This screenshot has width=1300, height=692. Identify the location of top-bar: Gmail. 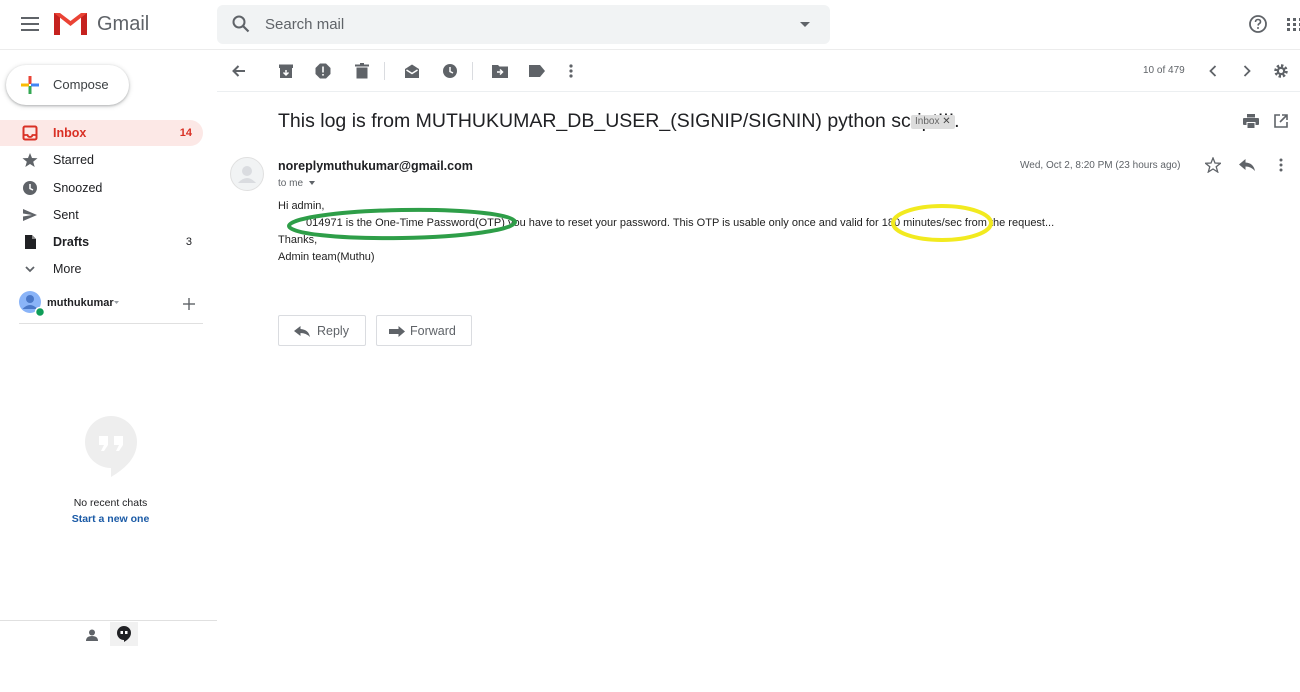
(650, 25).